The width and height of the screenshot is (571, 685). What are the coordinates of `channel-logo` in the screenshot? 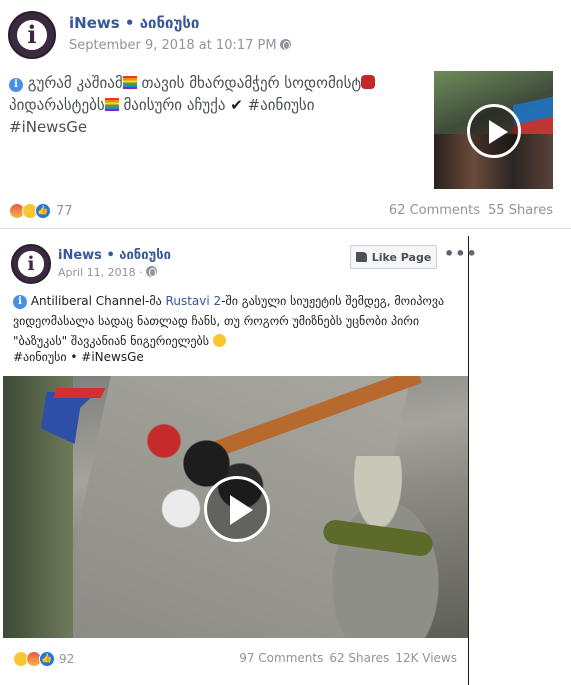 It's located at (73, 419).